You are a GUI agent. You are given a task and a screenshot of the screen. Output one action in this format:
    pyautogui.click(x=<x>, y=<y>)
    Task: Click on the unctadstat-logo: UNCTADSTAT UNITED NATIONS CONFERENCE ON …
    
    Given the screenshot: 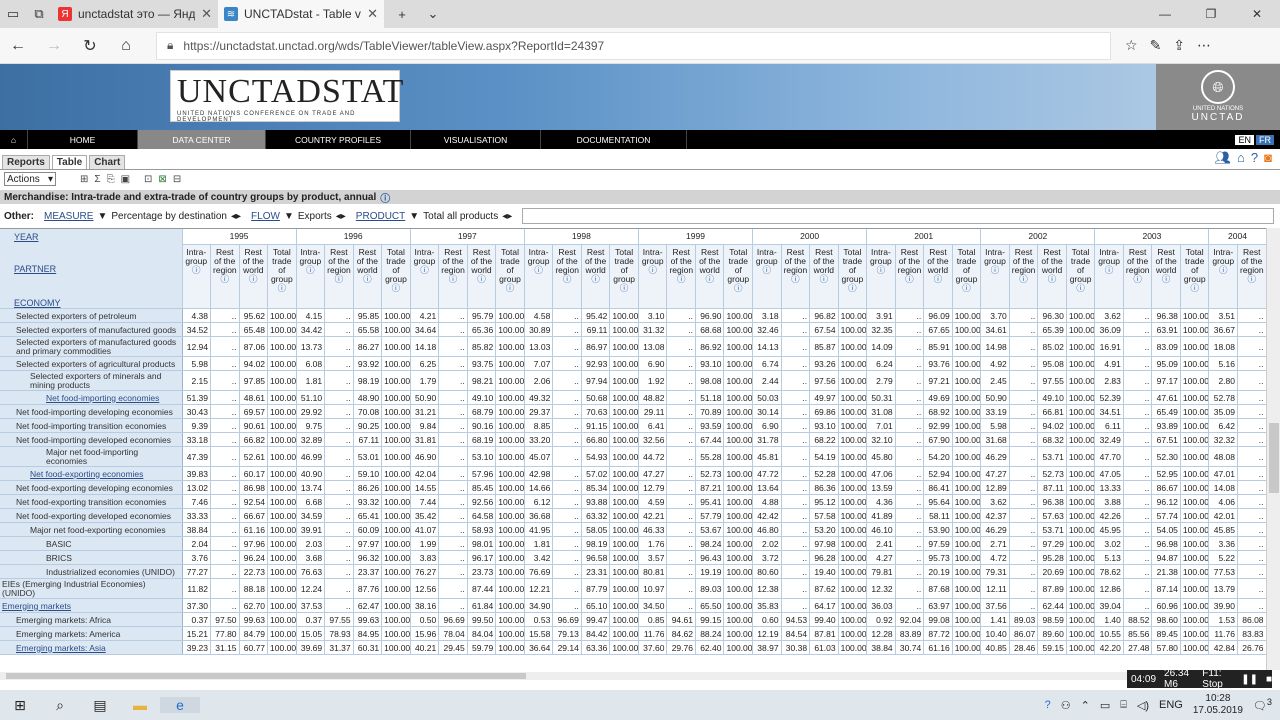 What is the action you would take?
    pyautogui.click(x=286, y=96)
    